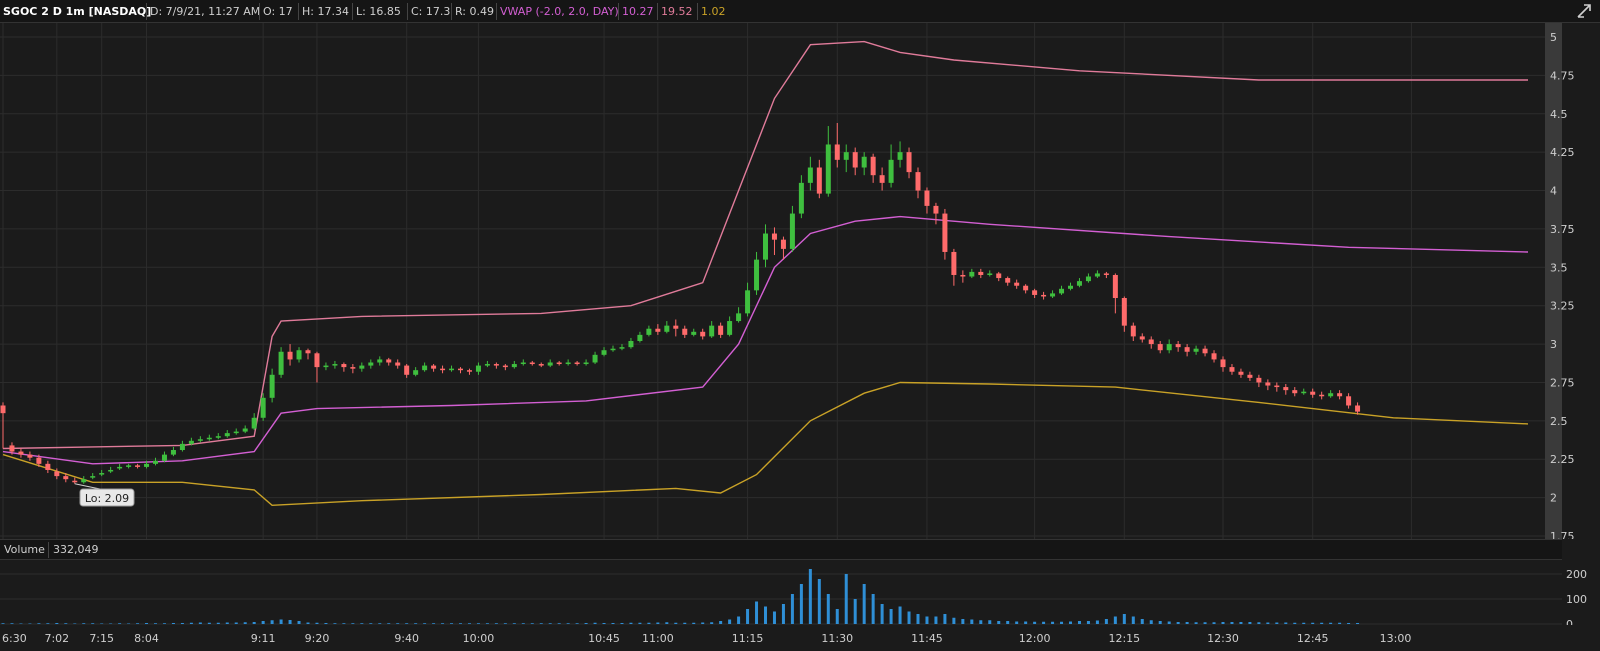 The image size is (1600, 651). Describe the element at coordinates (1584, 11) in the screenshot. I see `expand-icon` at that location.